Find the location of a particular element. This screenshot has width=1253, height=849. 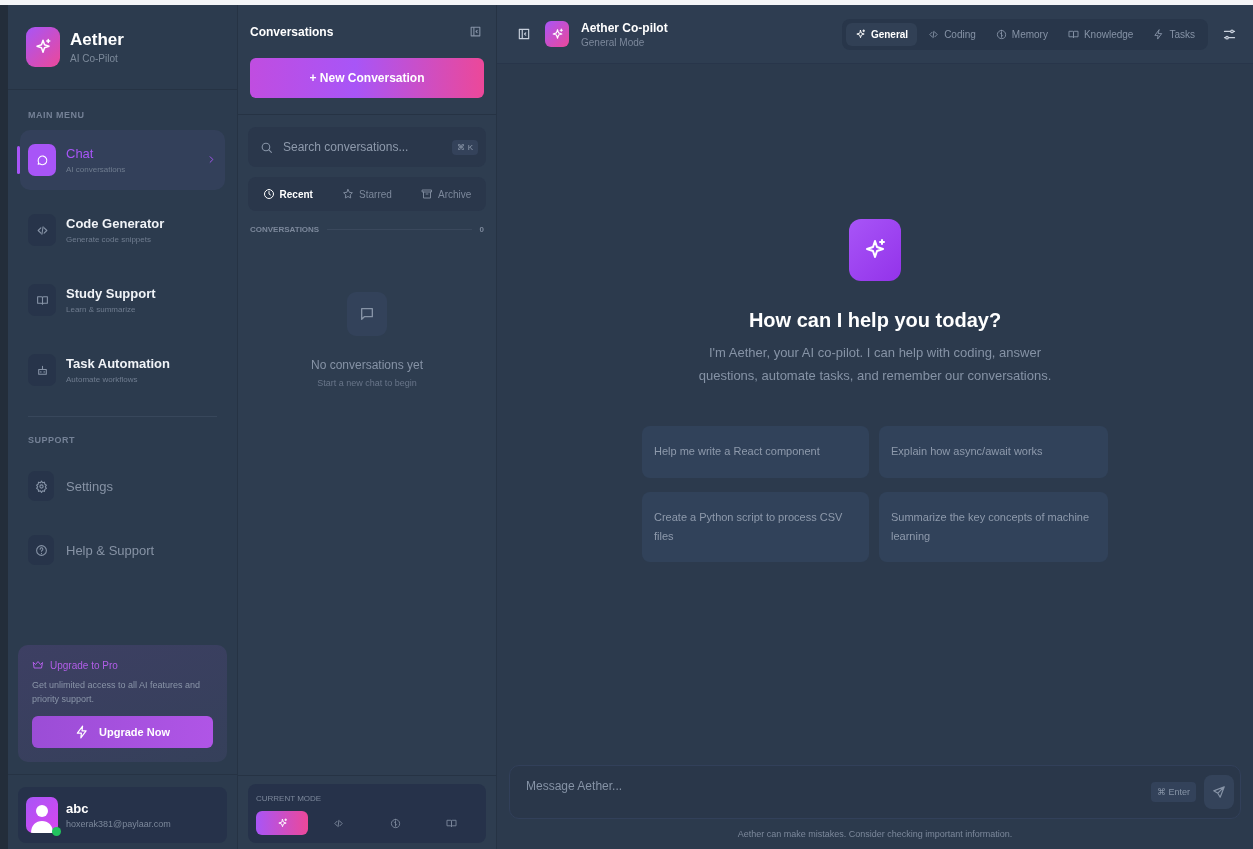

settings-icon is located at coordinates (41, 486).